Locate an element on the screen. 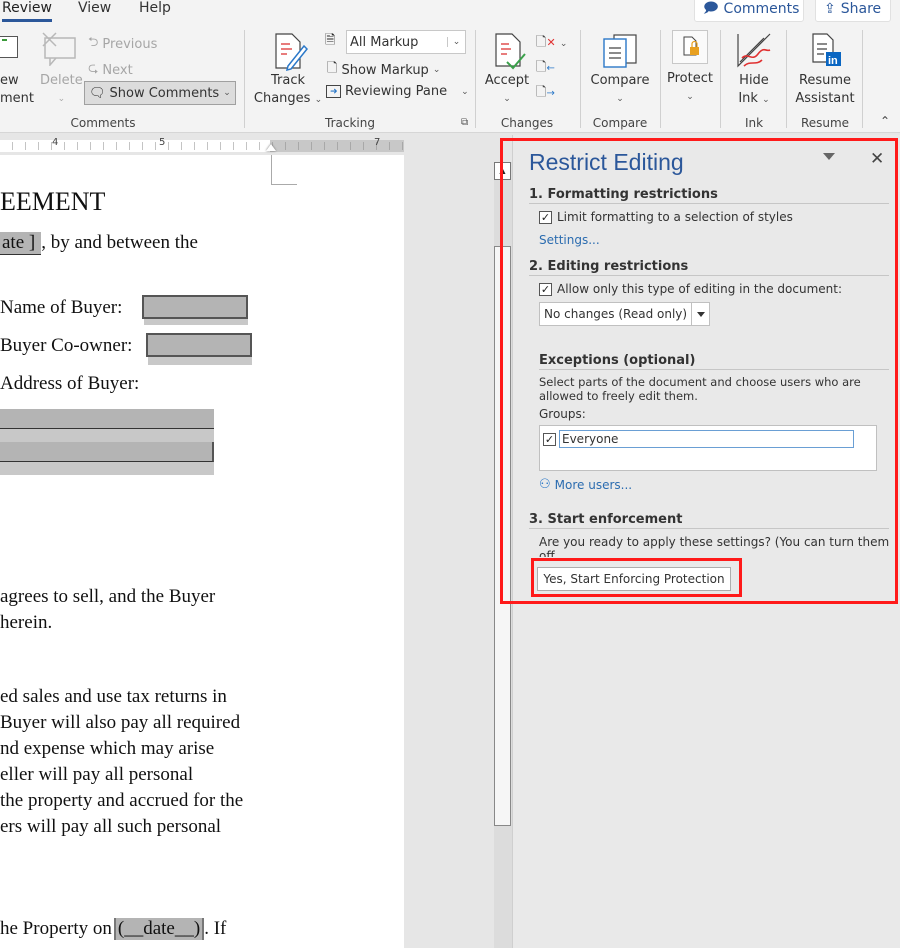 Image resolution: width=900 pixels, height=948 pixels. dialog-launcher-icon: ⧉ is located at coordinates (464, 122).